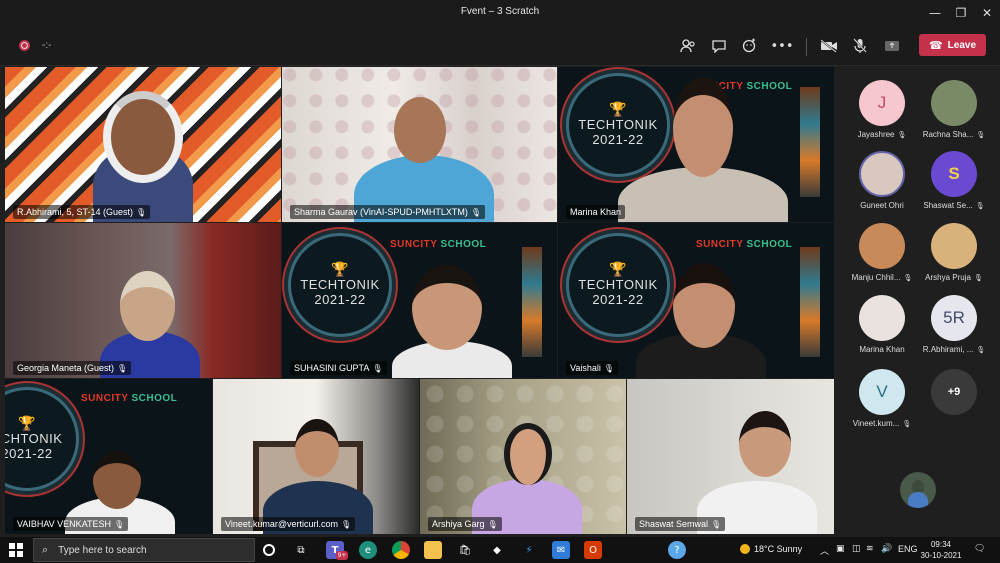 Image resolution: width=1000 pixels, height=563 pixels. Describe the element at coordinates (954, 205) in the screenshot. I see `participant-name: Shaswat Se... 🎙` at that location.